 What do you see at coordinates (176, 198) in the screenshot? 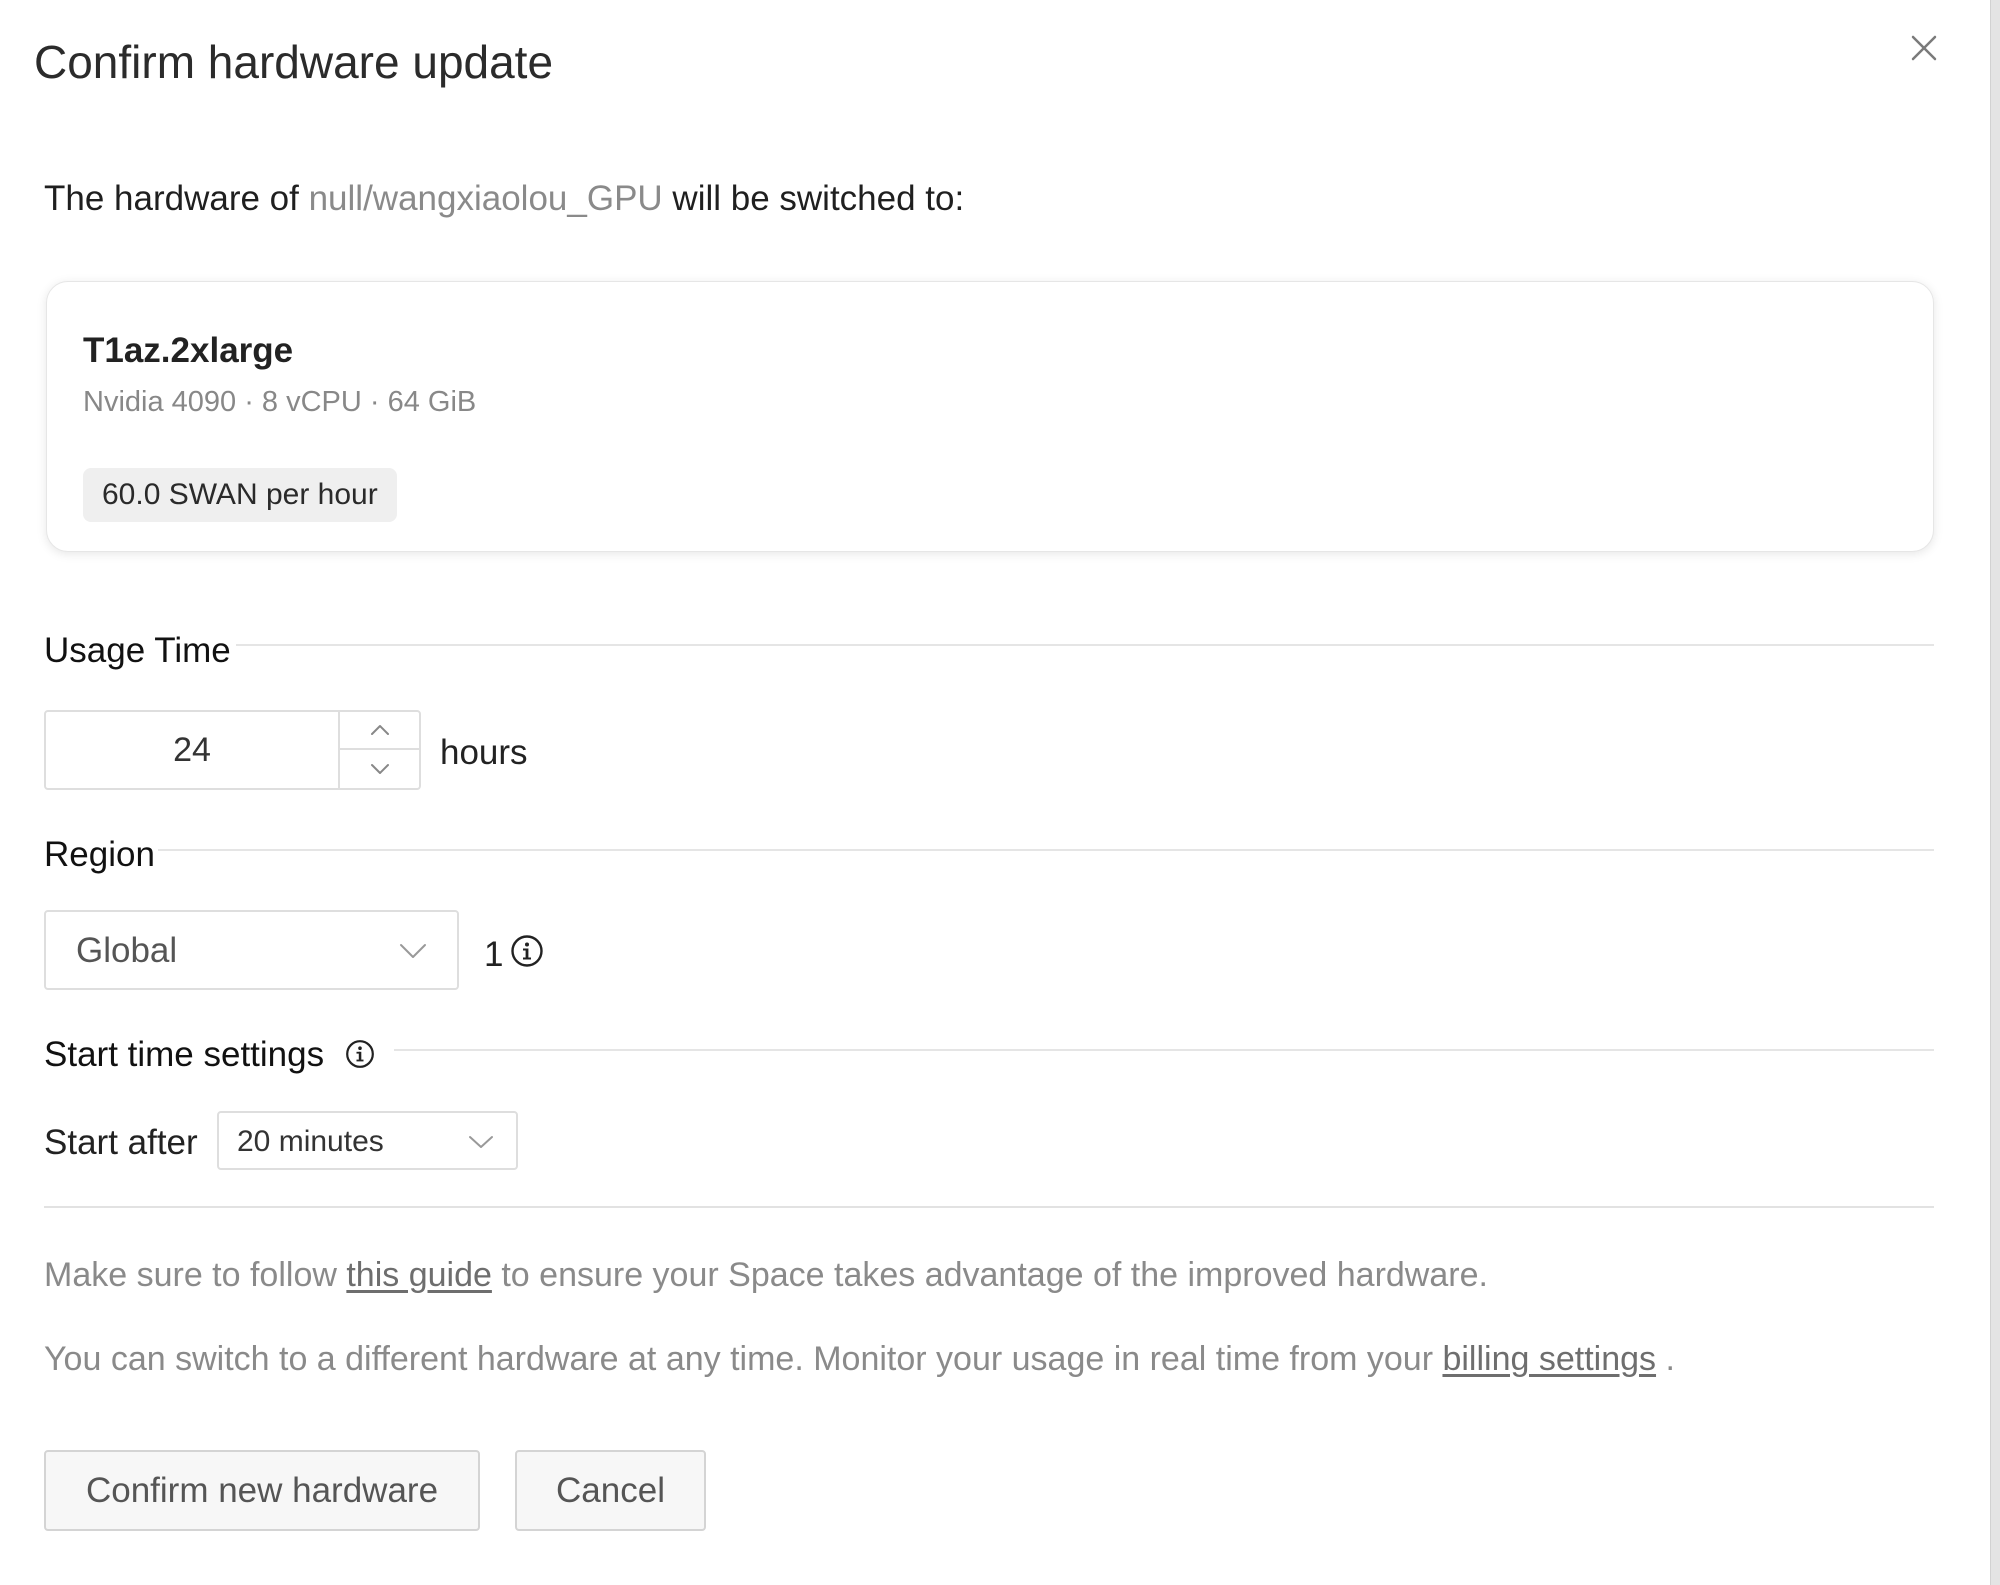
I see `intro-prefix: The hardware of` at bounding box center [176, 198].